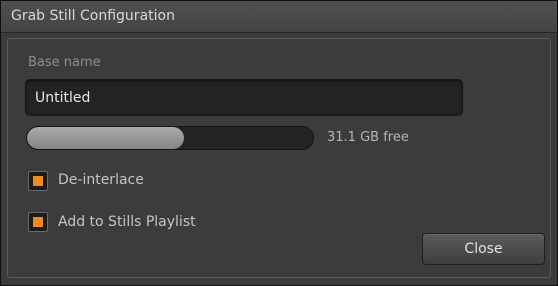 This screenshot has width=558, height=286. I want to click on deinterlace-checkbox, so click(38, 181).